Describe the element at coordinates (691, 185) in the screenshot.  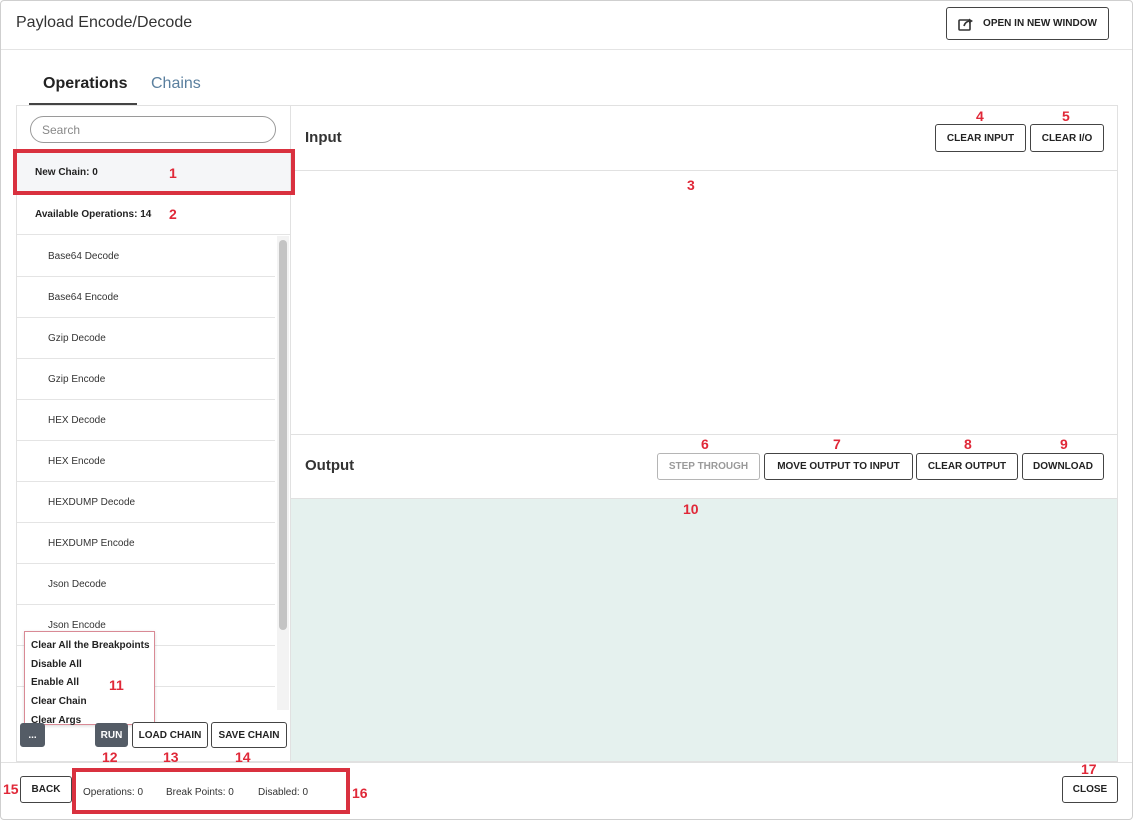
I see `annotation-3: 3` at that location.